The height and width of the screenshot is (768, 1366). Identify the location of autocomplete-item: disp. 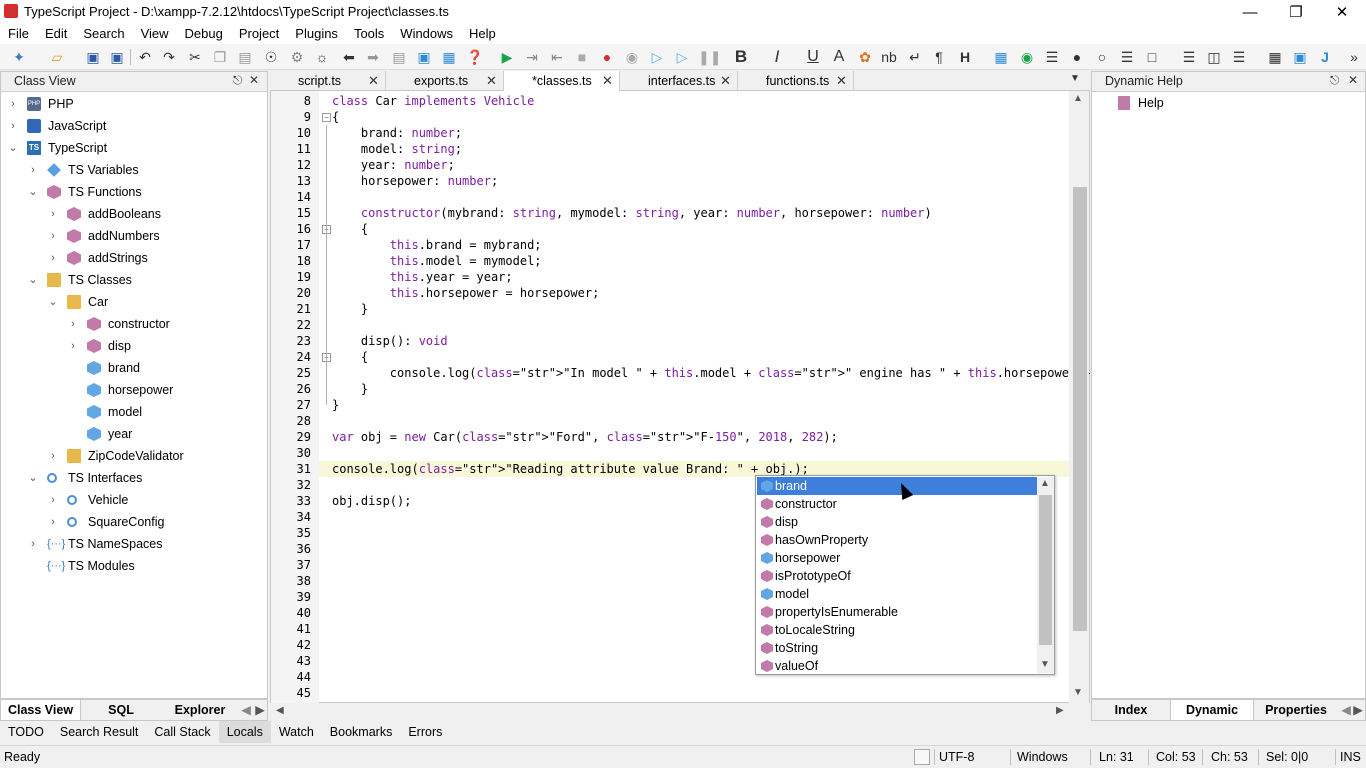
(897, 522).